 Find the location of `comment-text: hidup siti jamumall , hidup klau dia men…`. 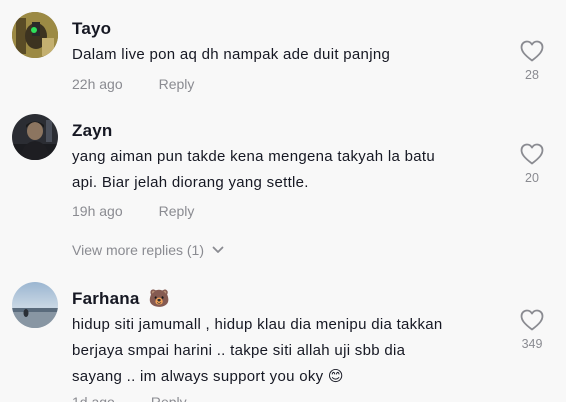

comment-text: hidup siti jamumall , hidup klau dia men… is located at coordinates (287, 351).